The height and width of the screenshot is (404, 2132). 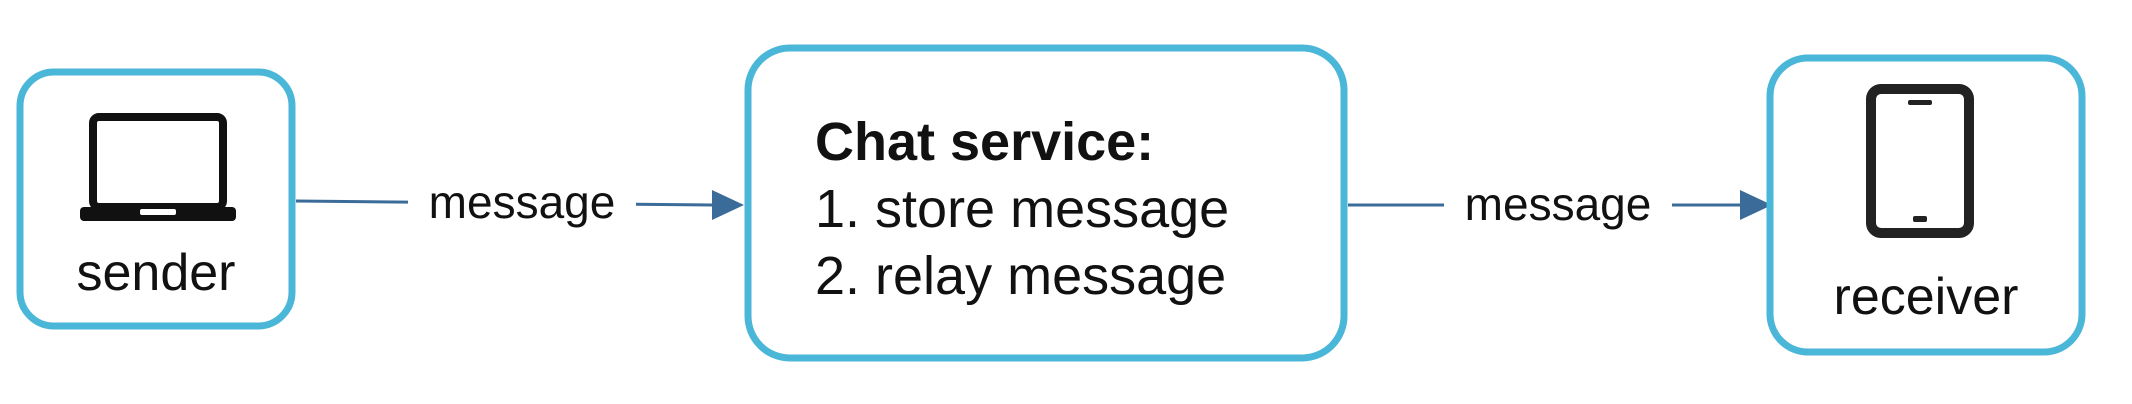 I want to click on arrowhead, so click(x=728, y=205).